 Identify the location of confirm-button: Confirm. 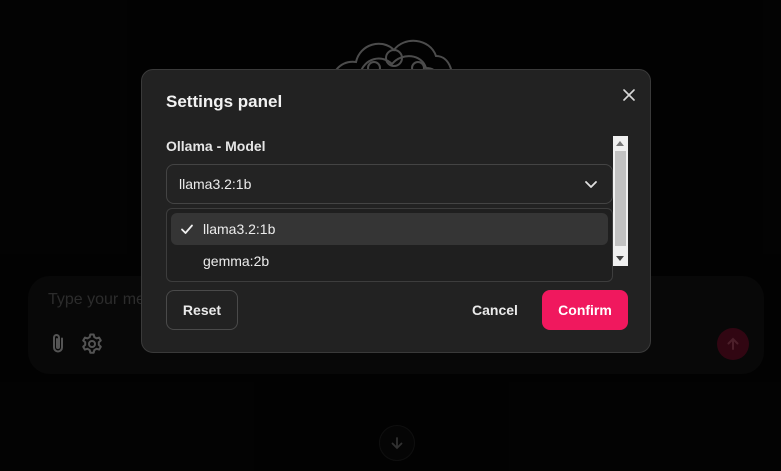
(585, 310).